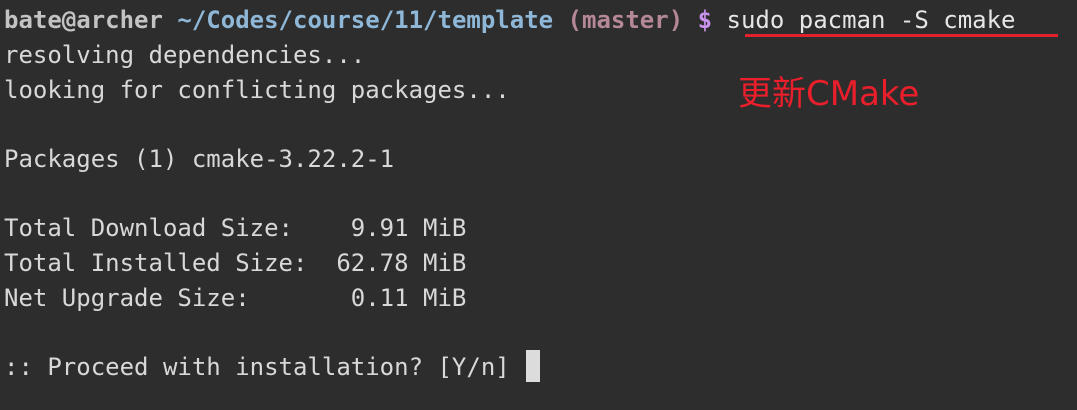 This screenshot has height=410, width=1077. I want to click on prompt-symbol: $, so click(705, 20).